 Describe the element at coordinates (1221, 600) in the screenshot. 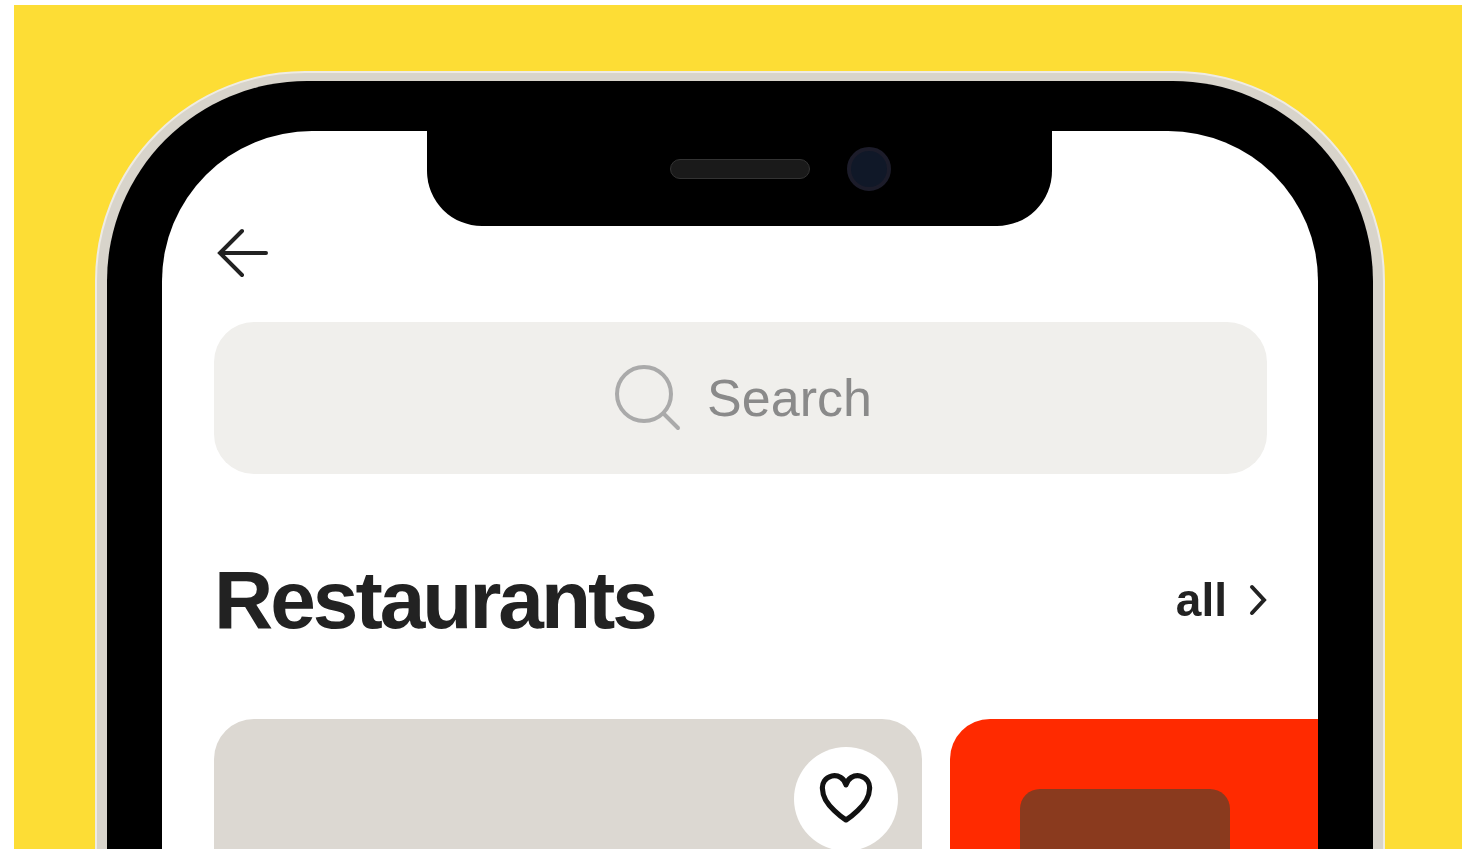

I see `see-all-link: all` at that location.